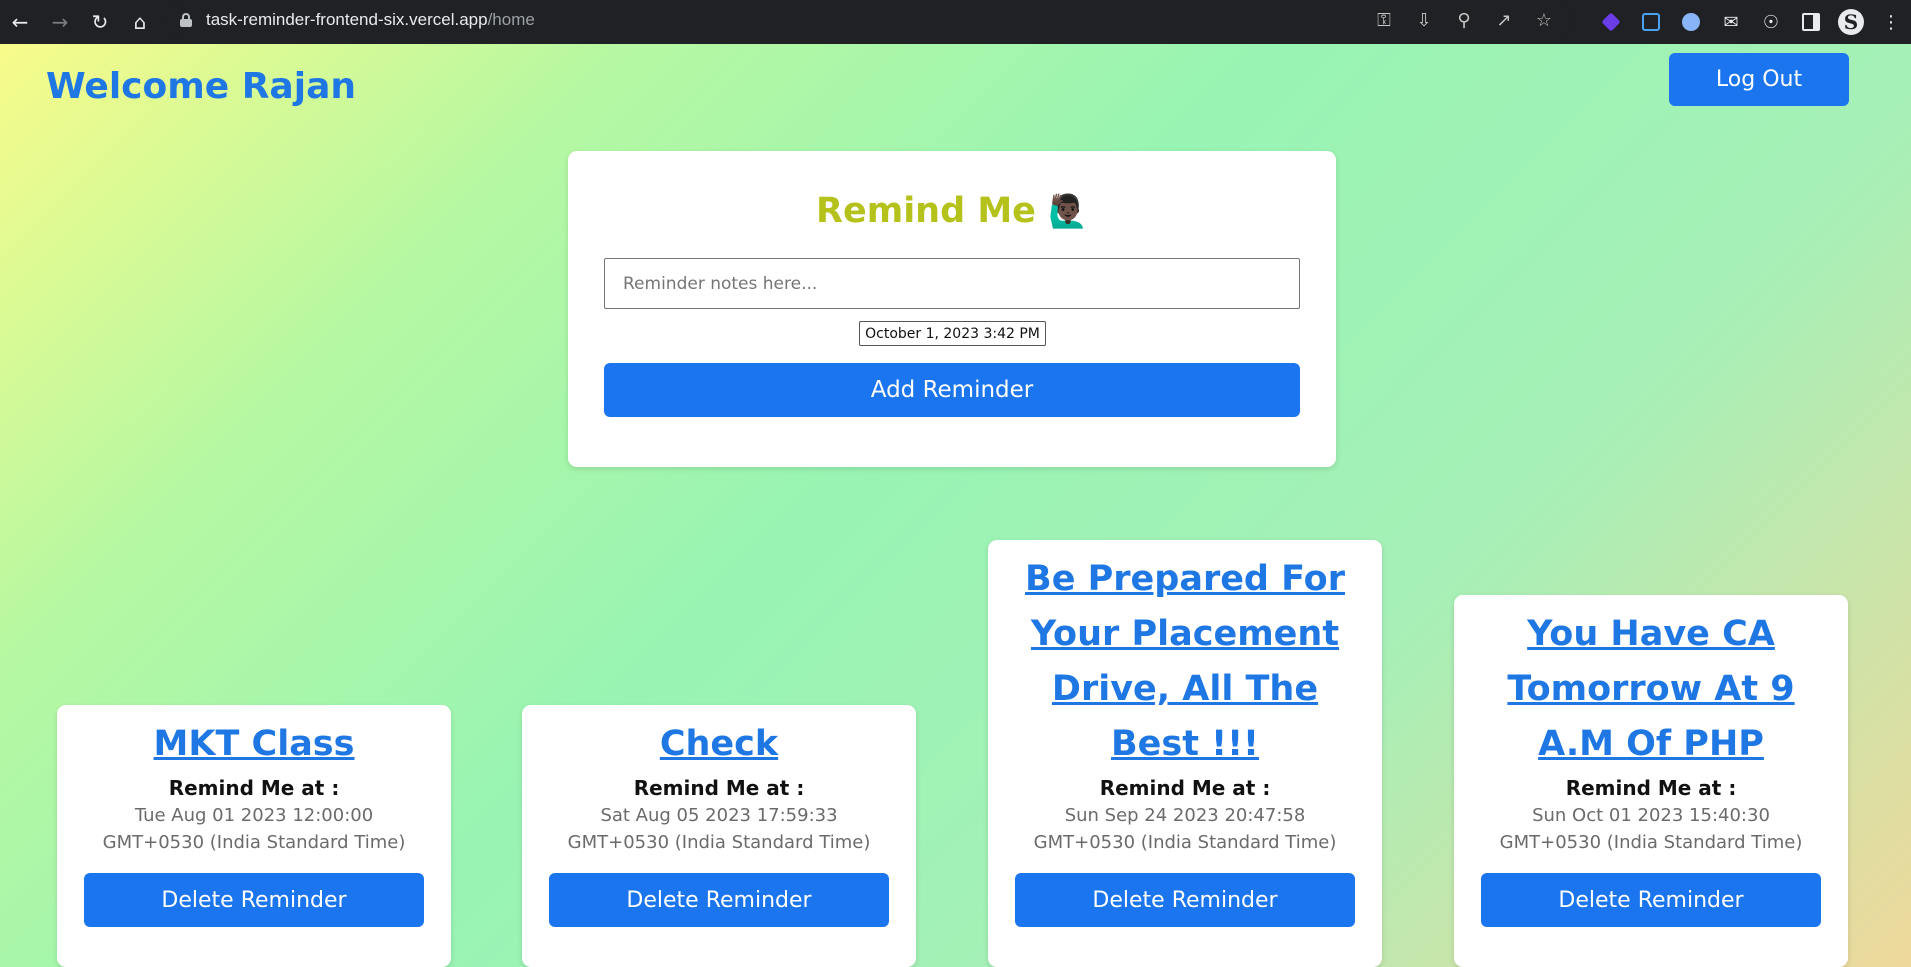 Image resolution: width=1911 pixels, height=967 pixels. I want to click on form-title-text: Remind Me, so click(926, 211).